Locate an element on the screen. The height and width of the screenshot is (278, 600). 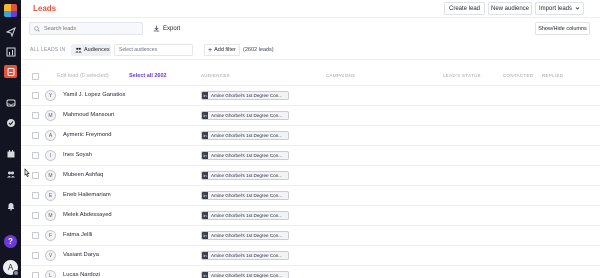
lead-name: Mubeen Ashfaq is located at coordinates (83, 175).